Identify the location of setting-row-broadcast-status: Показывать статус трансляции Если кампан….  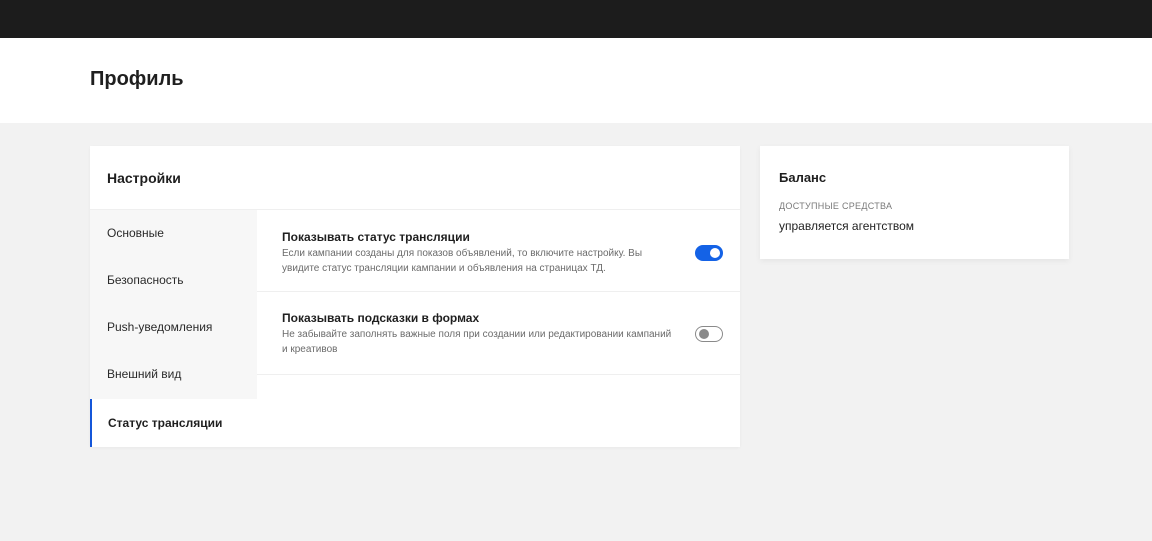
(498, 251).